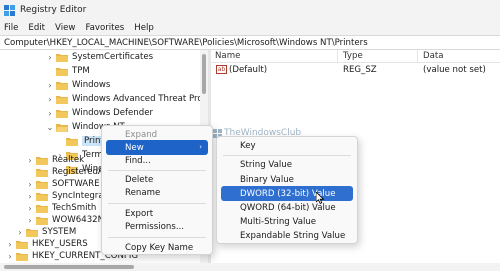 This screenshot has height=271, width=500. What do you see at coordinates (59, 232) in the screenshot?
I see `tree-item-label: SYSTEM` at bounding box center [59, 232].